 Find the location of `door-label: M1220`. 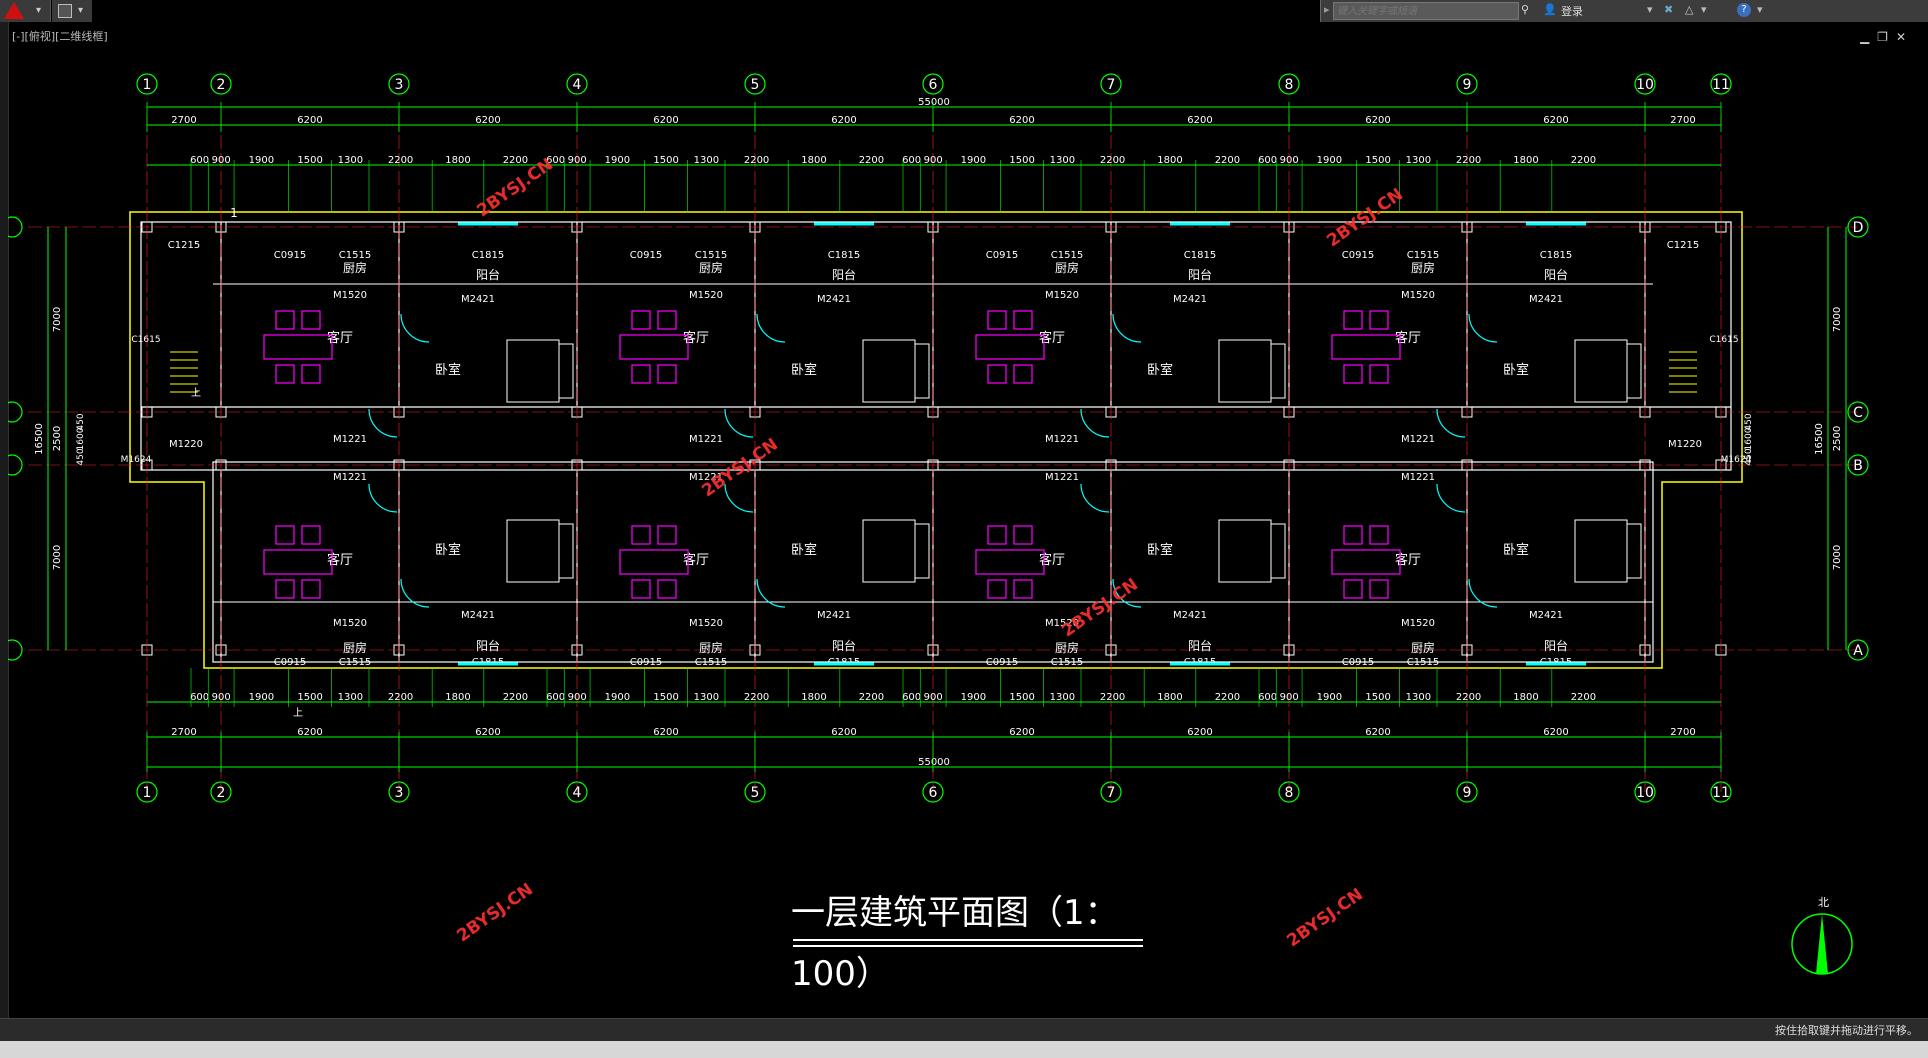

door-label: M1220 is located at coordinates (1685, 444).